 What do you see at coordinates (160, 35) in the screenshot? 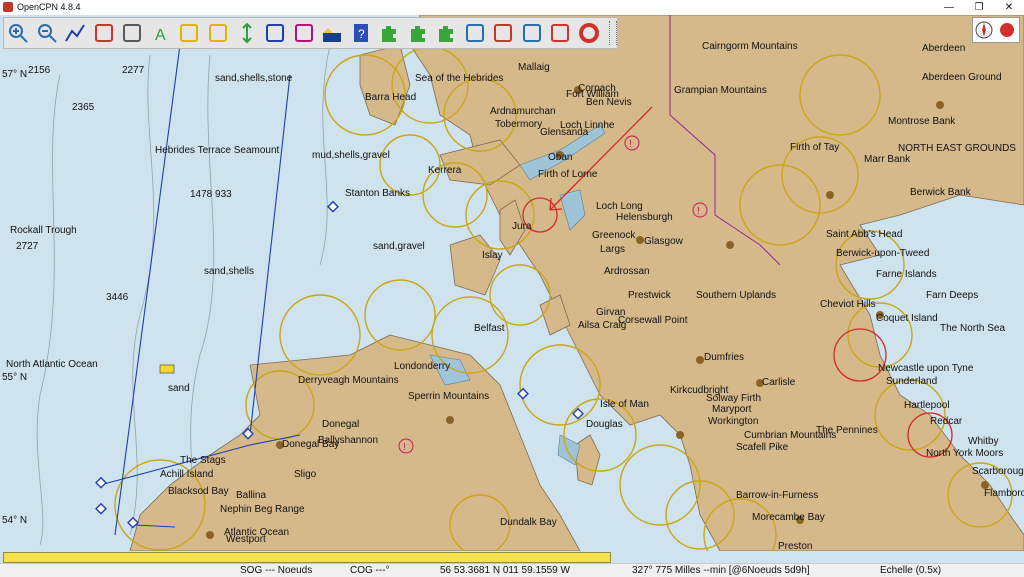
I see `text-toggle-icon: A` at bounding box center [160, 35].